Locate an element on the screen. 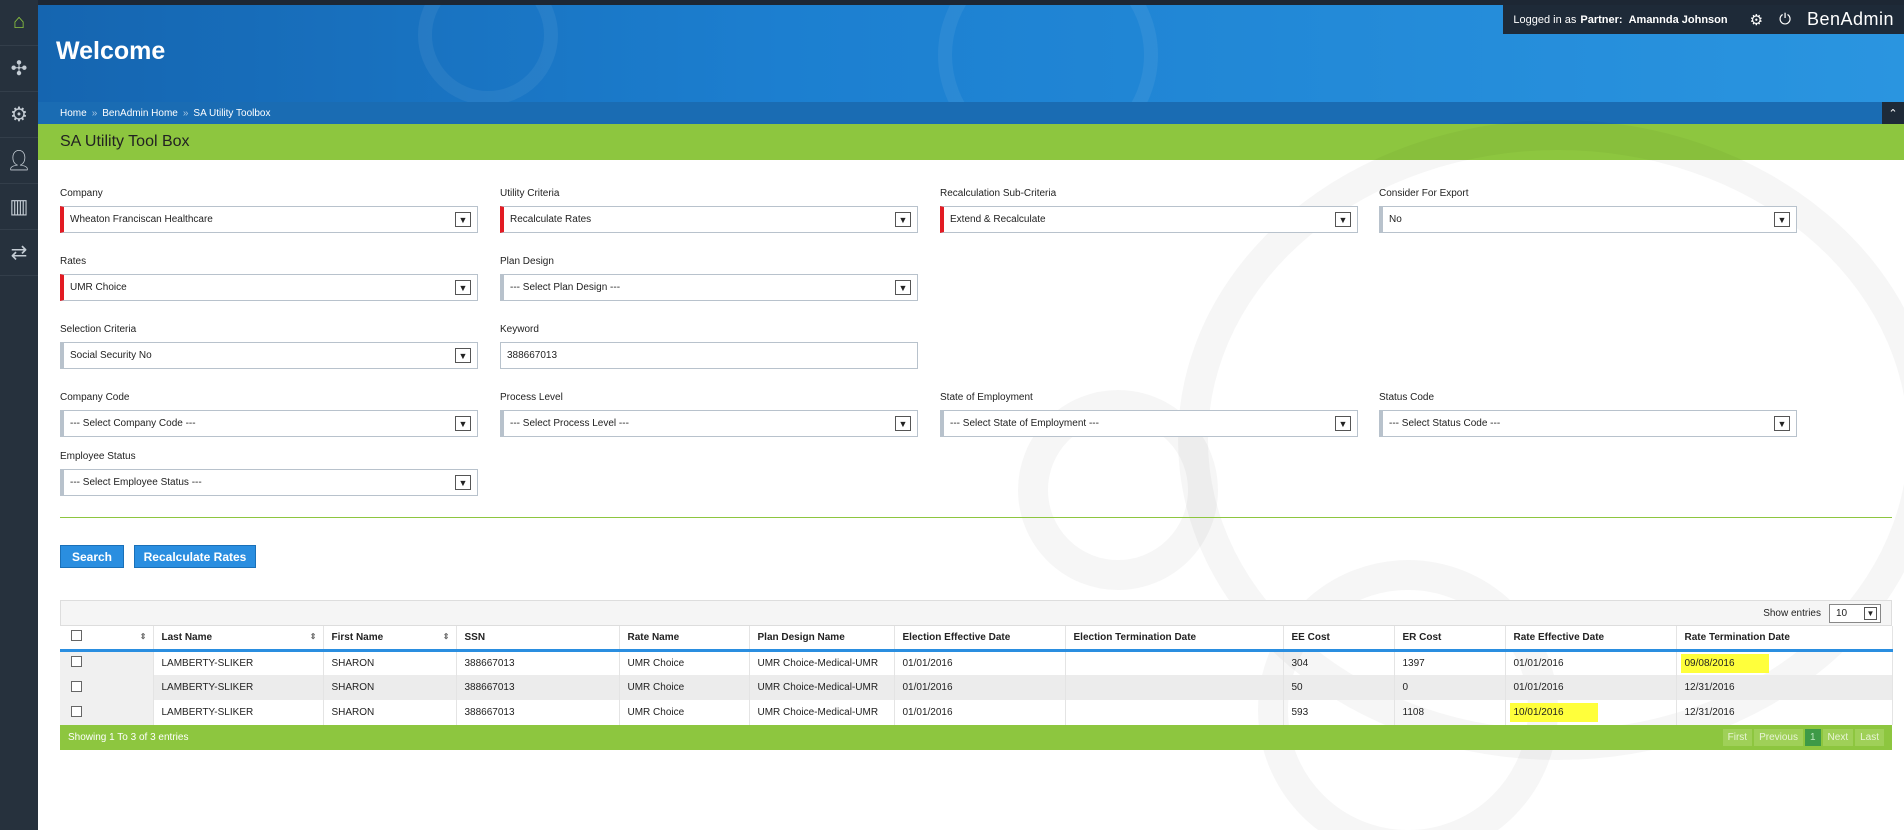 The image size is (1904, 830). partner-label: Partner: is located at coordinates (1601, 19).